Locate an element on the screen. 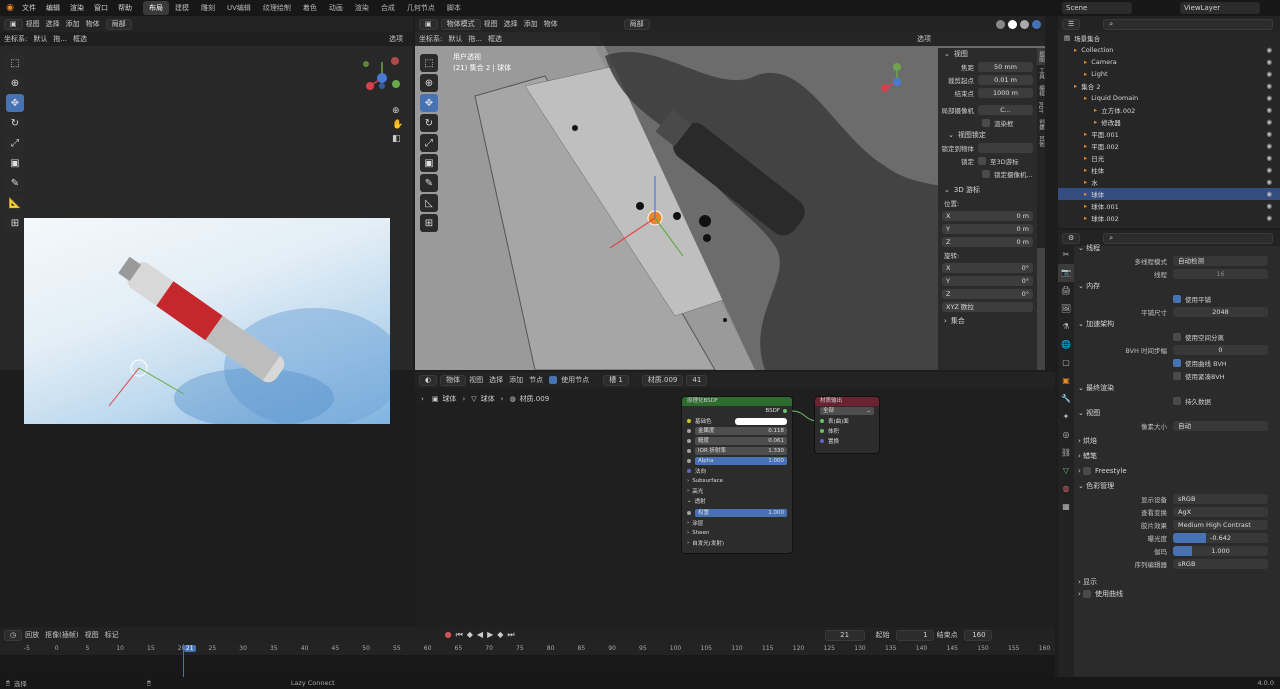  blender-logo-icon: ◉ is located at coordinates (10, 8).